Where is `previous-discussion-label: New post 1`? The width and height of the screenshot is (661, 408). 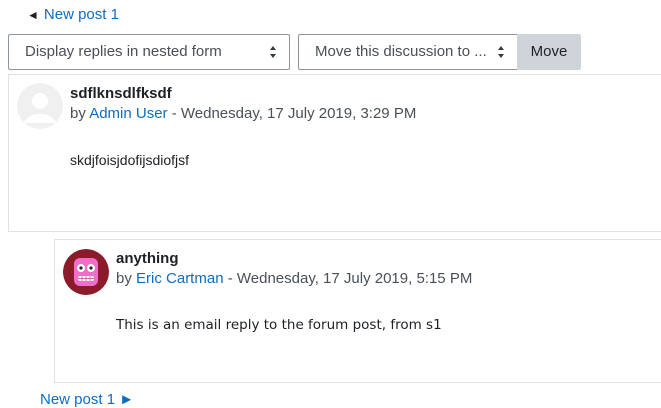
previous-discussion-label: New post 1 is located at coordinates (81, 14).